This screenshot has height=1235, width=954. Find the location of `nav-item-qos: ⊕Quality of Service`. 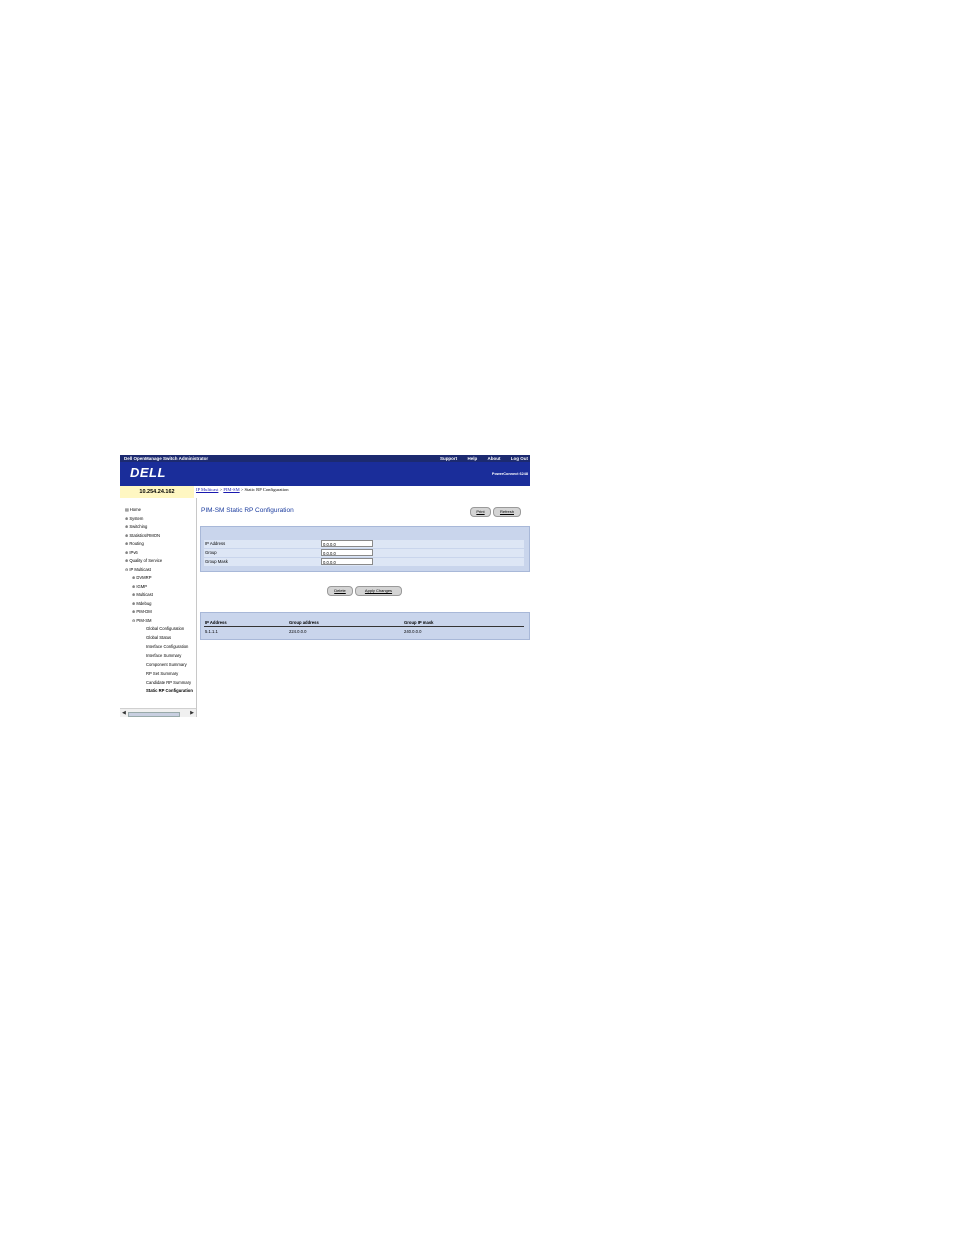

nav-item-qos: ⊕Quality of Service is located at coordinates (143, 560).